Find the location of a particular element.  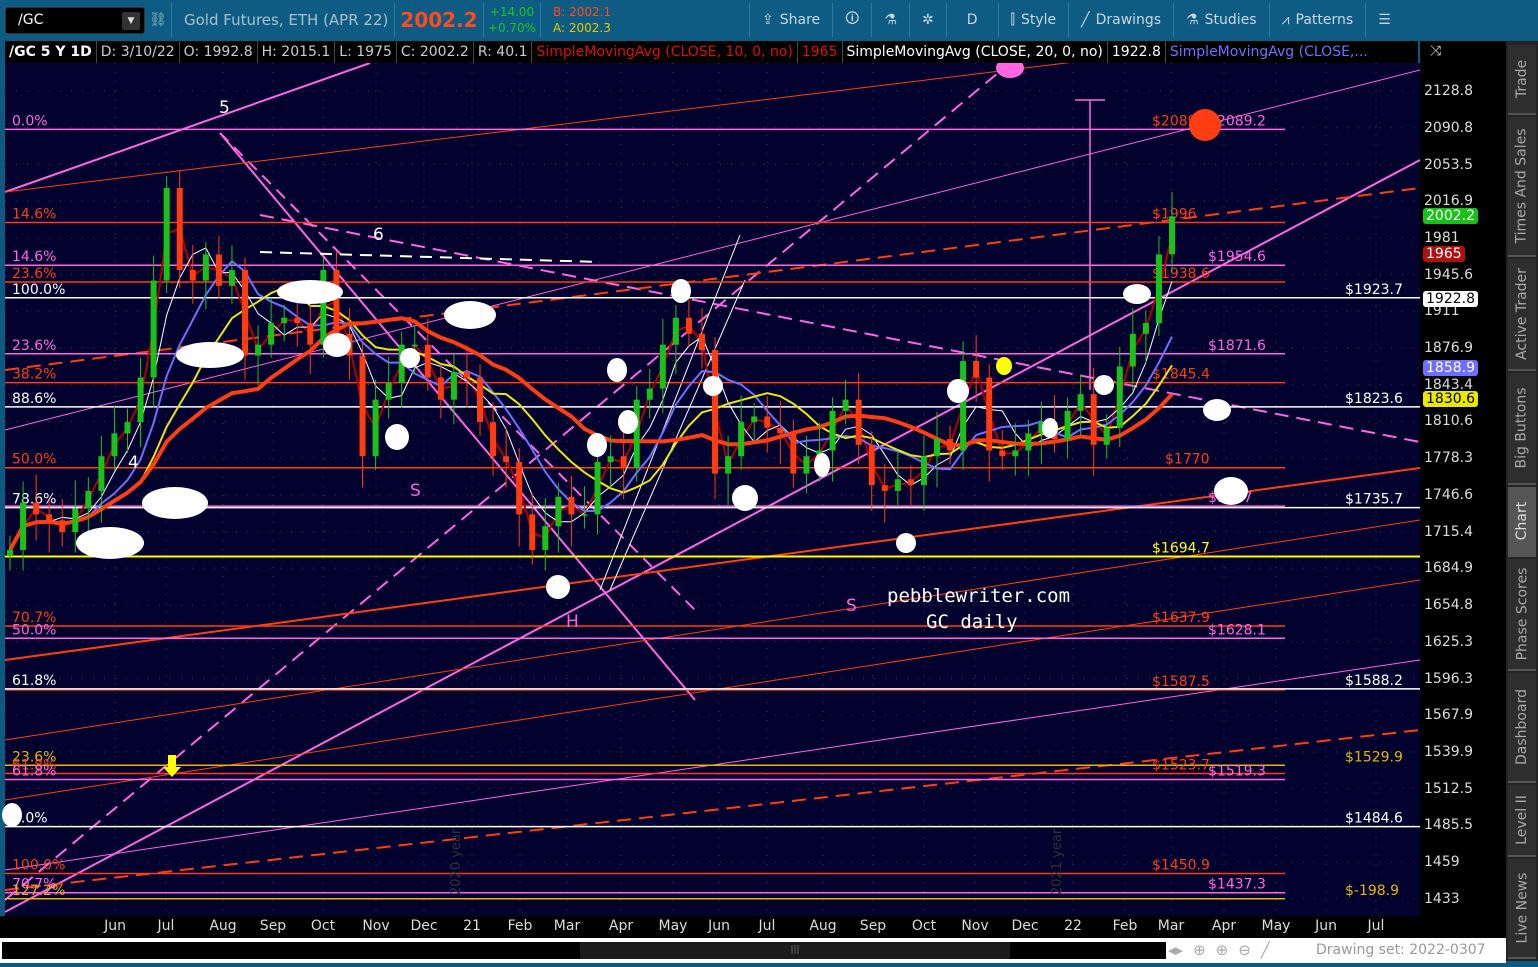

menu-button: ☰ is located at coordinates (1384, 20).